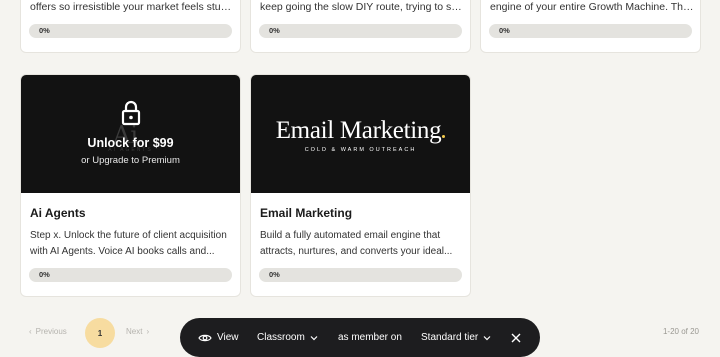 Image resolution: width=720 pixels, height=357 pixels. Describe the element at coordinates (450, 337) in the screenshot. I see `tier-label: Standard tier` at that location.